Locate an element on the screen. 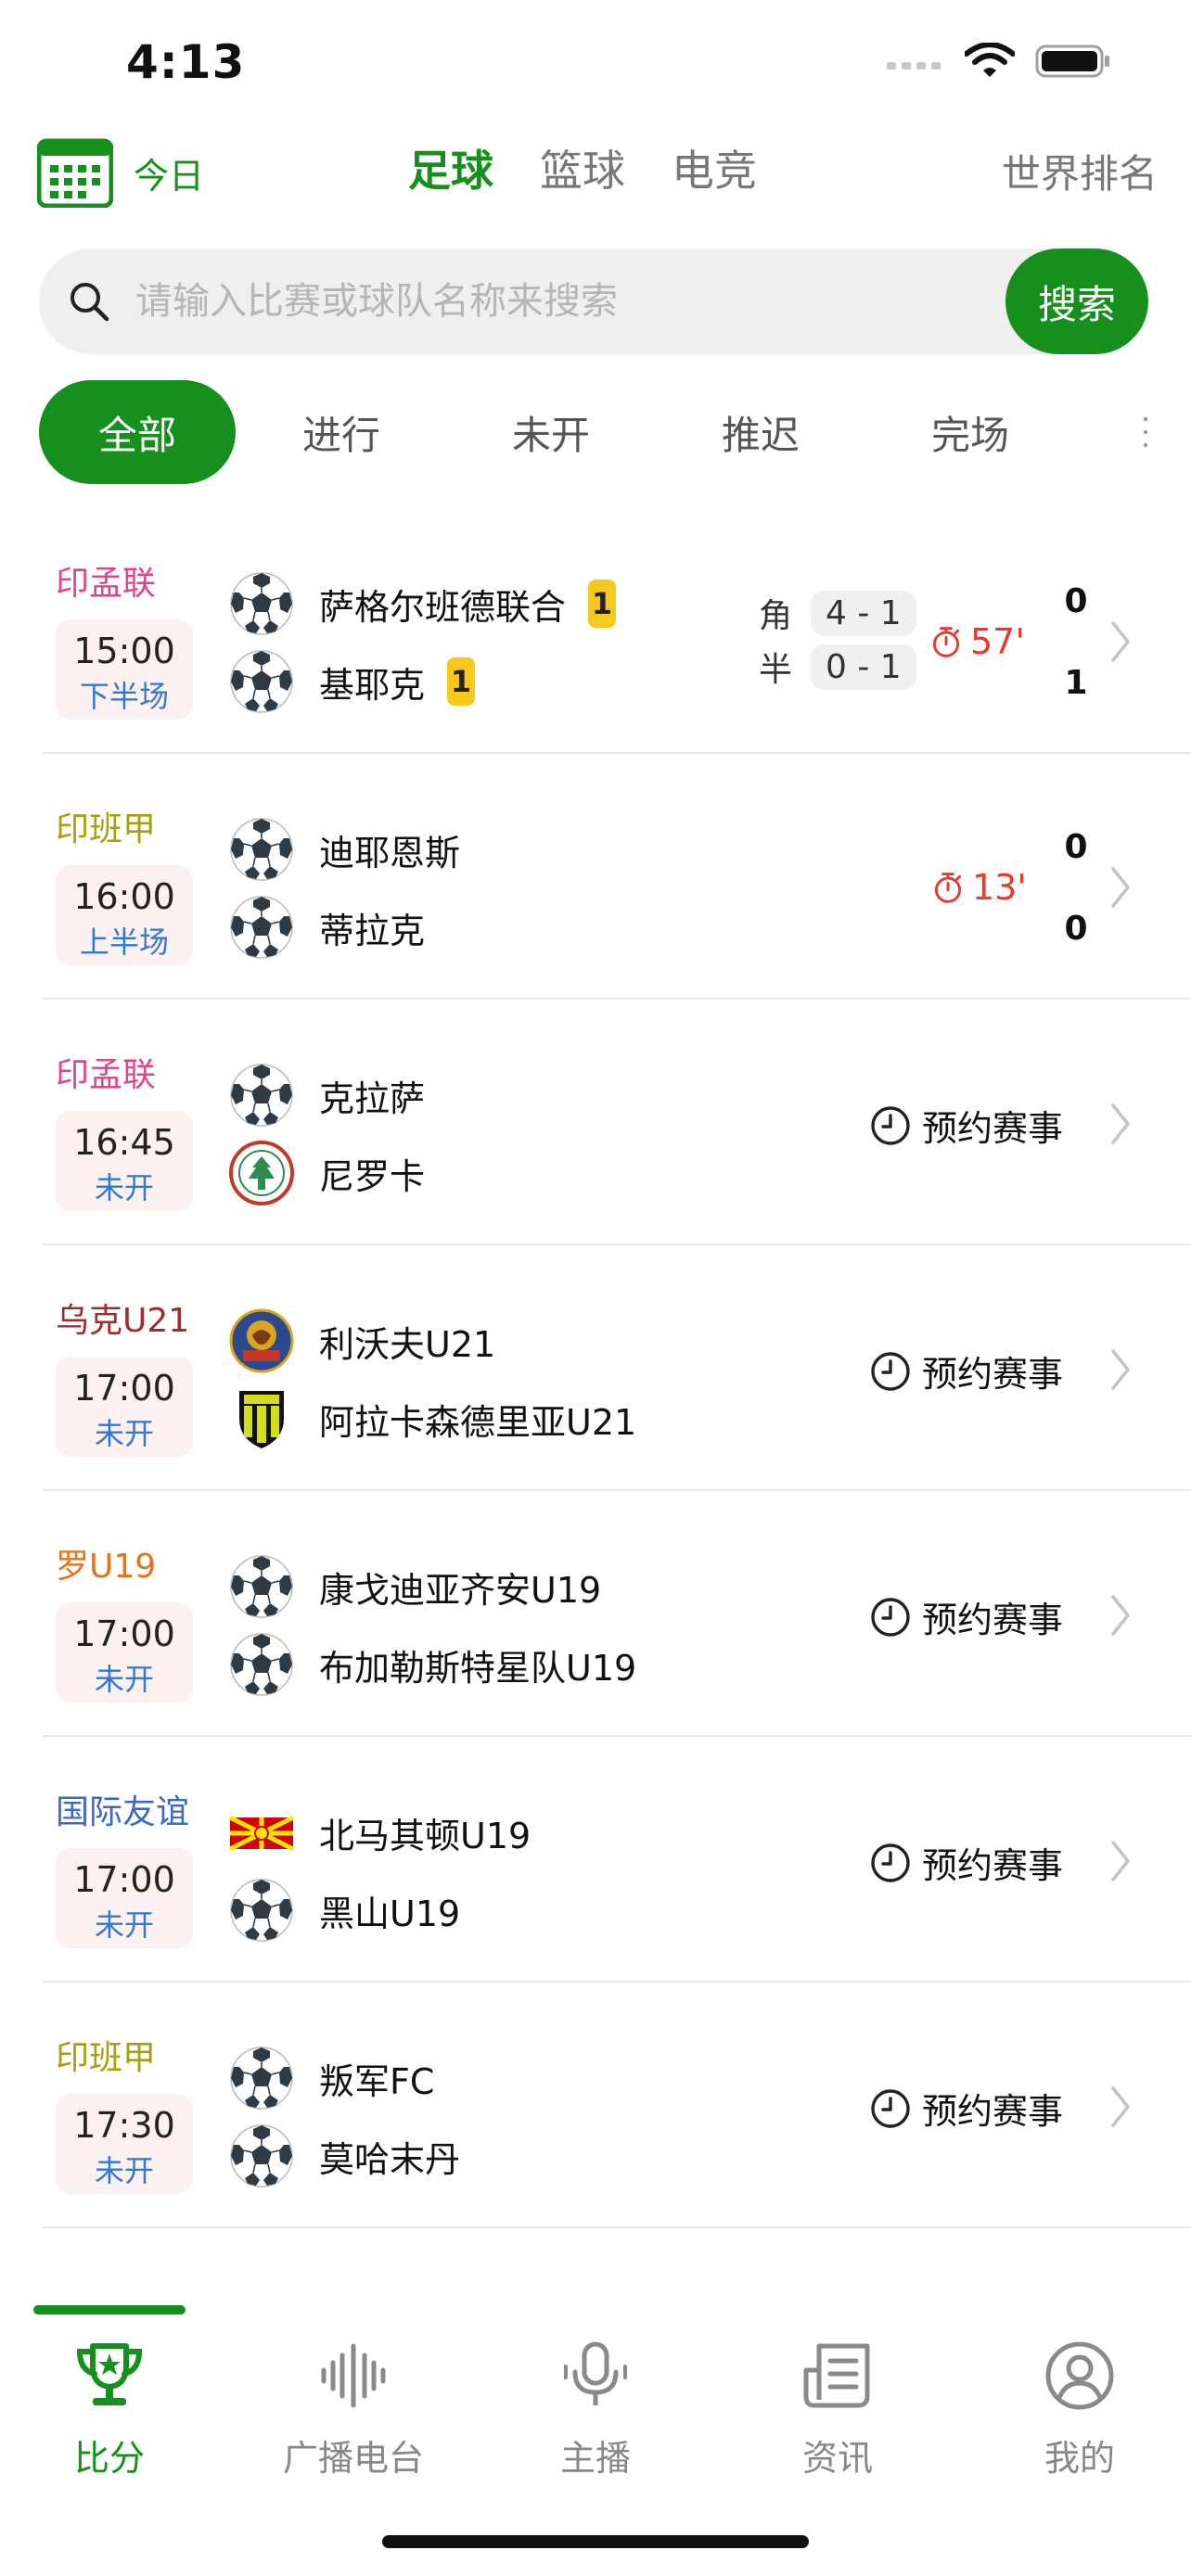 The image size is (1191, 2576). tab-anchor: 主播 is located at coordinates (595, 2409).